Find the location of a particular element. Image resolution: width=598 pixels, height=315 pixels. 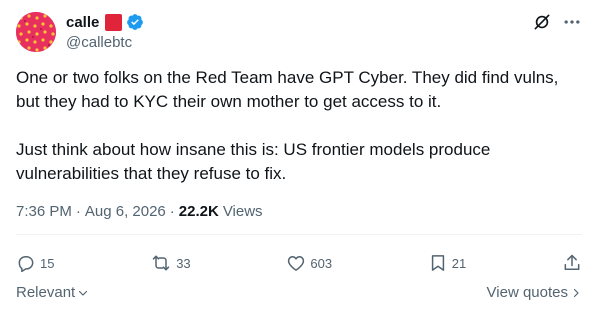

bookmark-button: 21 is located at coordinates (447, 263).